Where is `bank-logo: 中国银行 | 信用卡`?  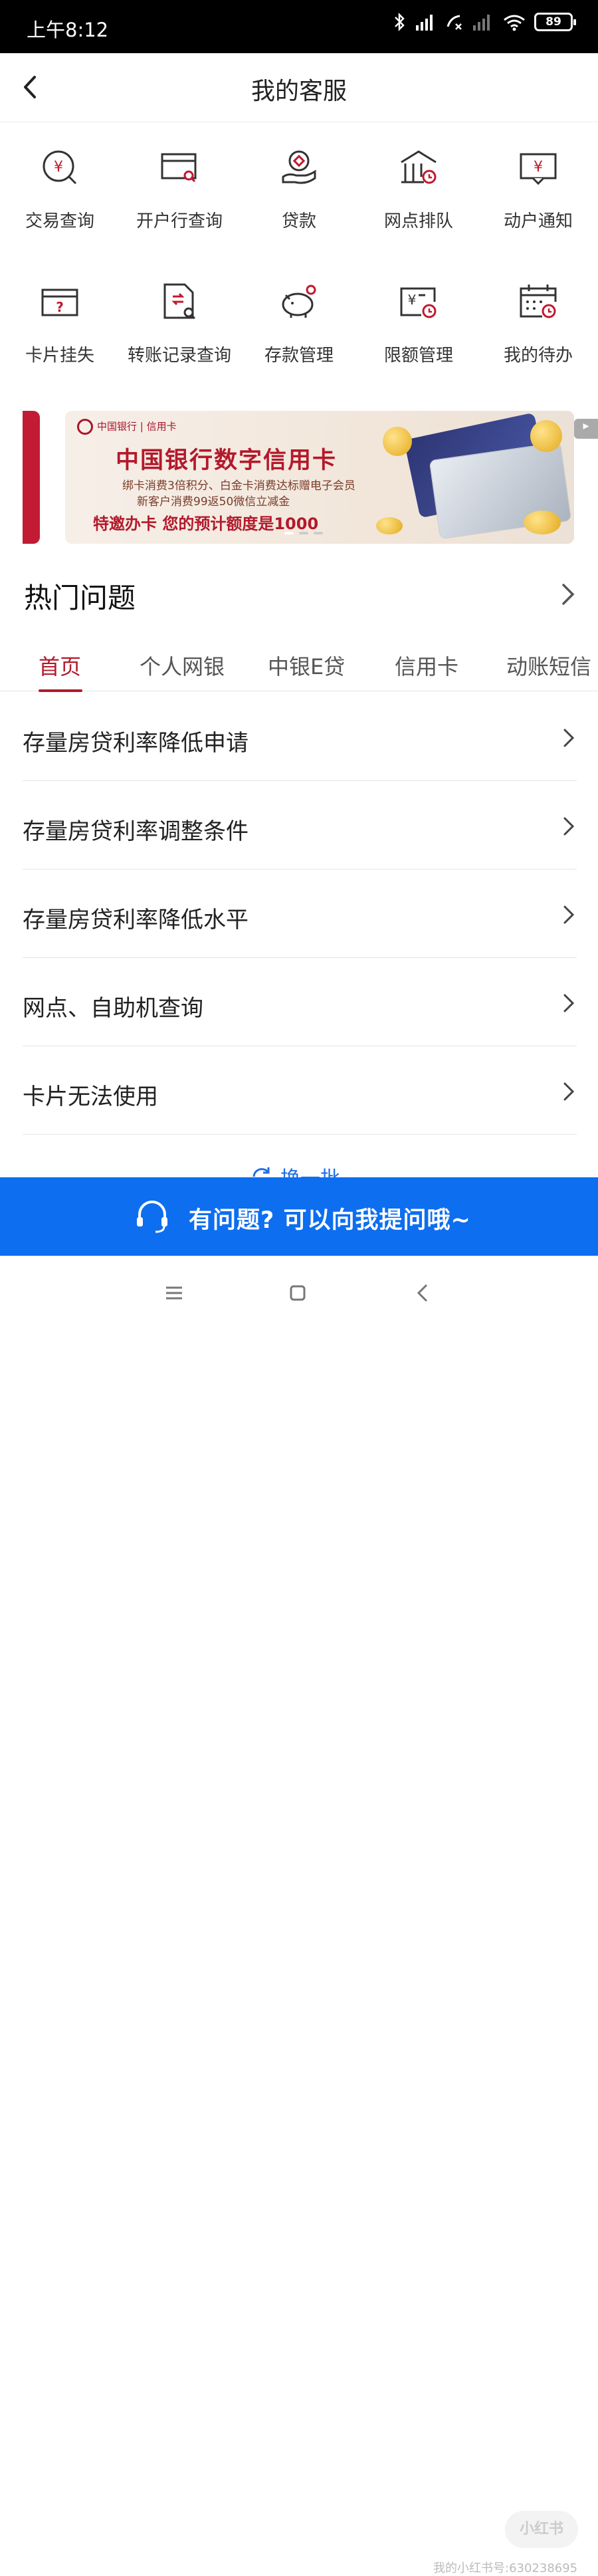
bank-logo: 中国银行 | 信用卡 is located at coordinates (127, 427).